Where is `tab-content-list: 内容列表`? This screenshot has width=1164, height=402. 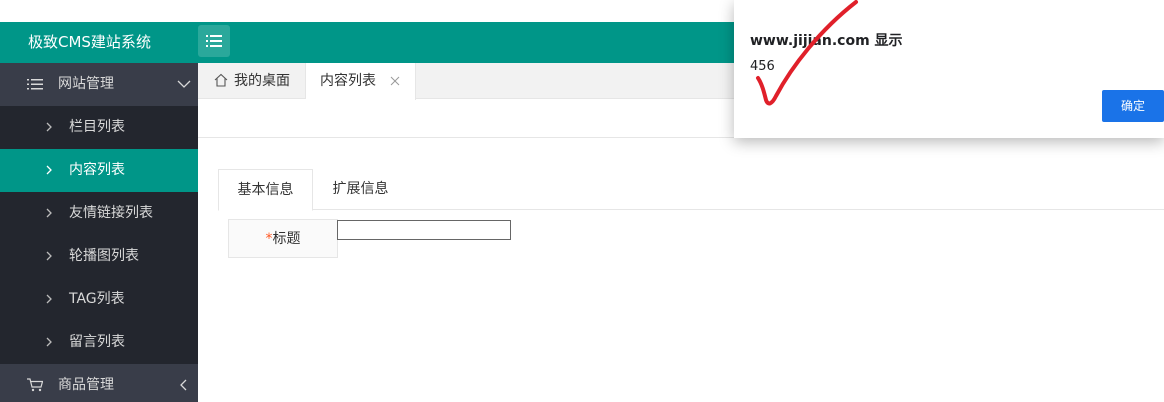
tab-content-list: 内容列表 is located at coordinates (361, 81).